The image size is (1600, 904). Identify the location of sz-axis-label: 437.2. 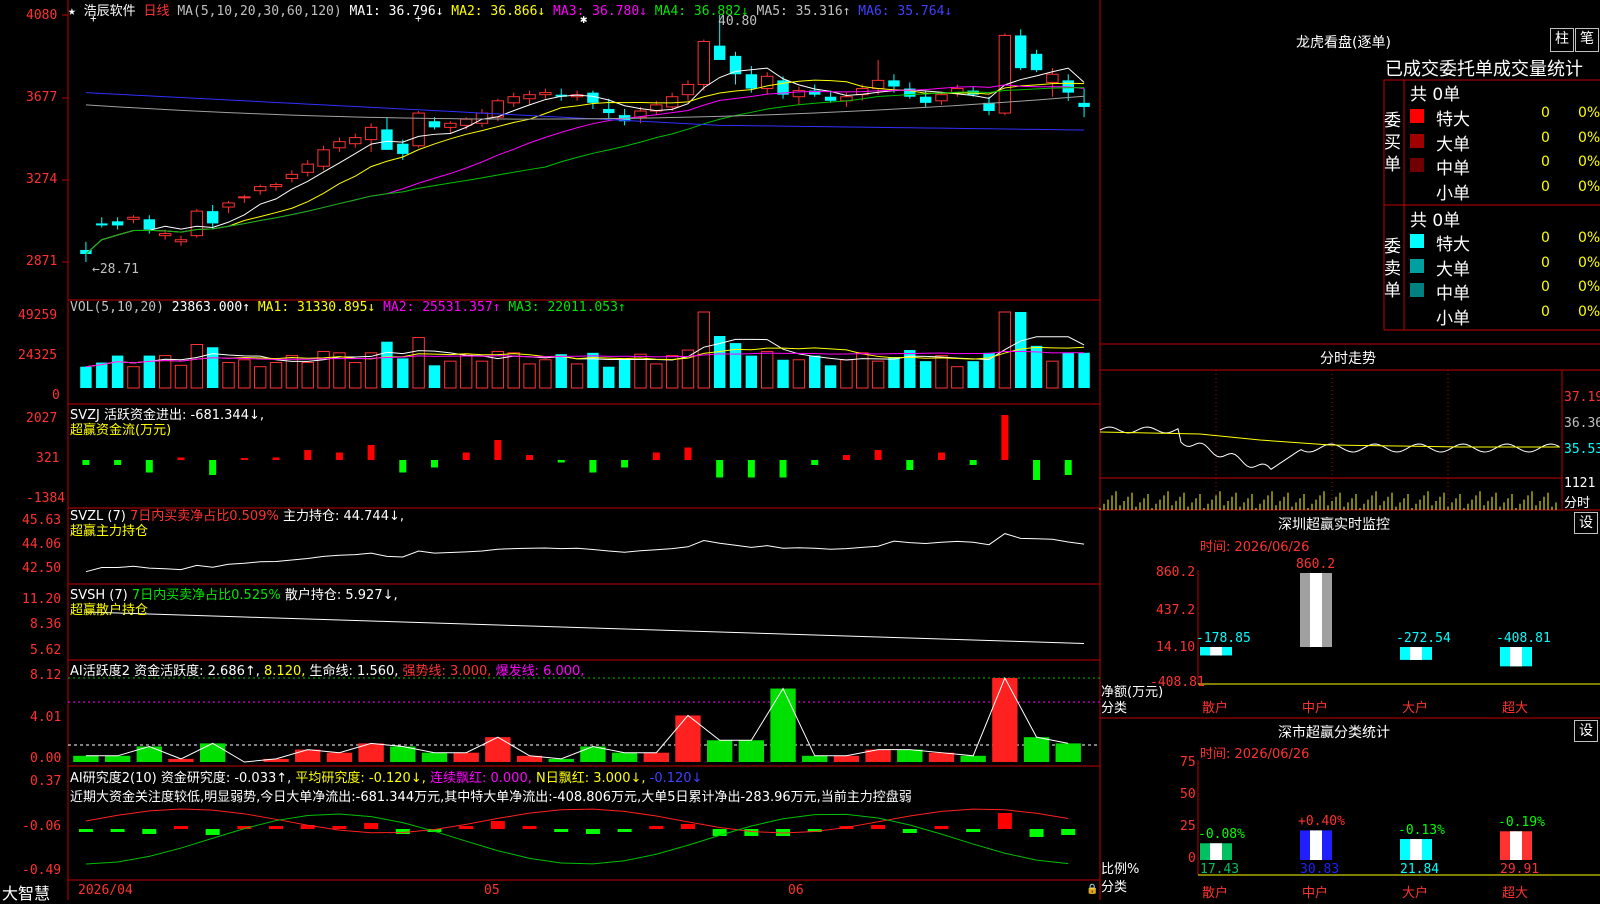
(1176, 610).